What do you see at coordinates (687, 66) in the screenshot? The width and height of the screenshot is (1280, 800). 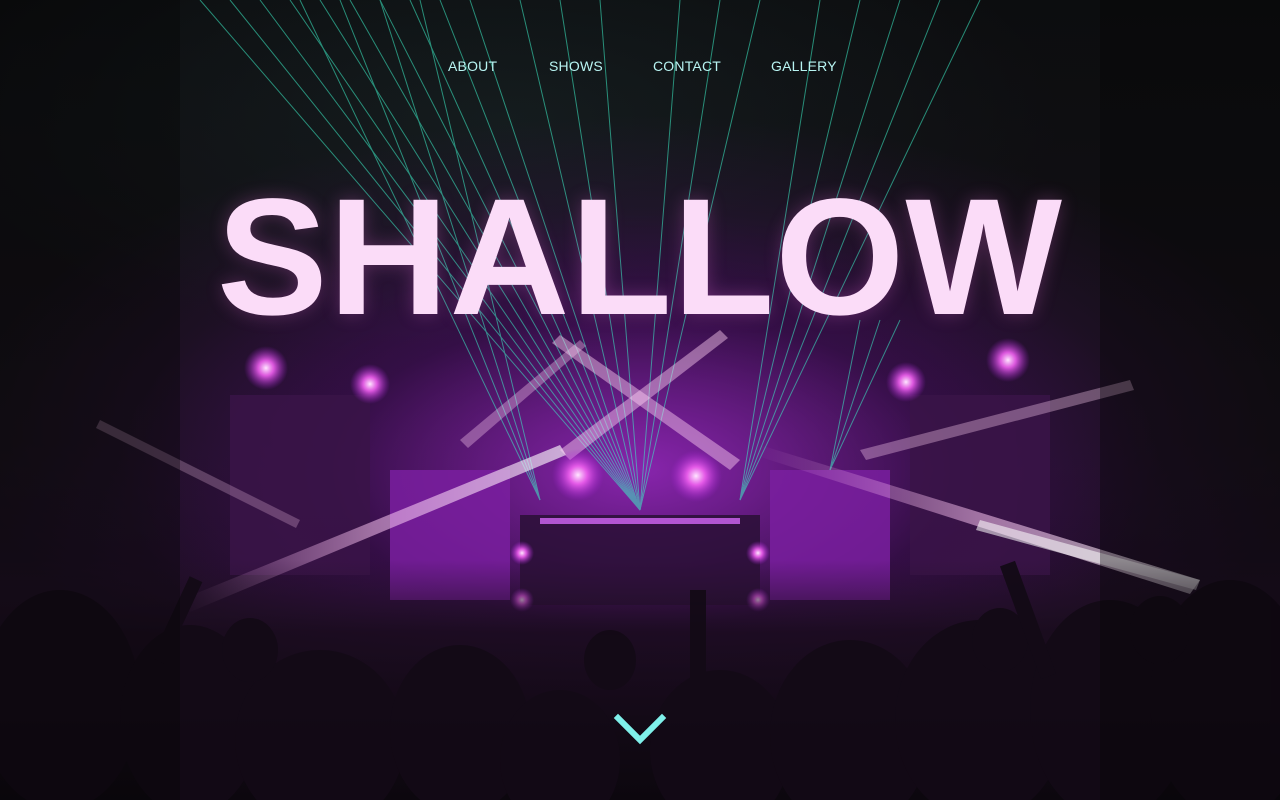 I see `nav-link-contact: CONTACT` at bounding box center [687, 66].